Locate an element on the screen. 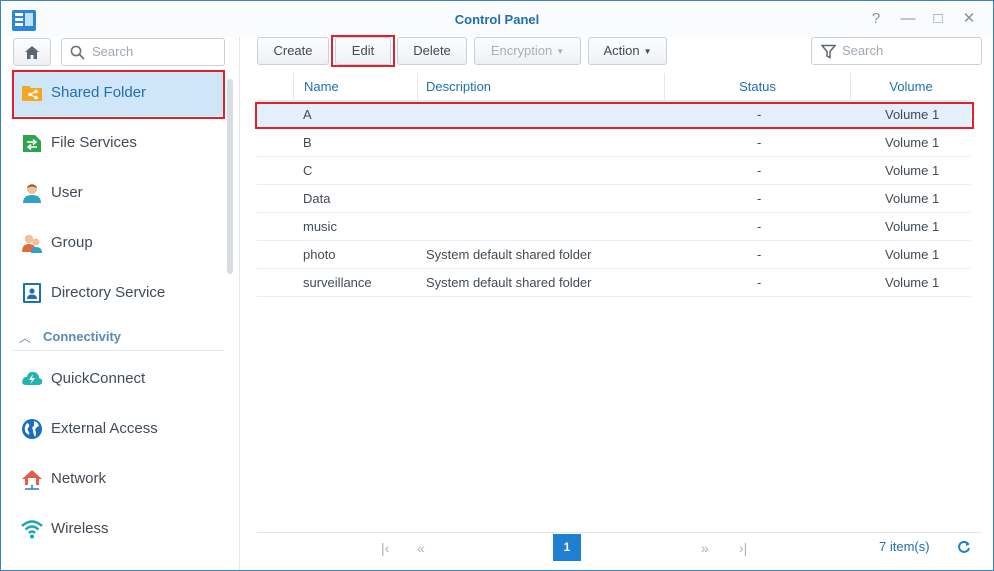  refresh-icon is located at coordinates (964, 547).